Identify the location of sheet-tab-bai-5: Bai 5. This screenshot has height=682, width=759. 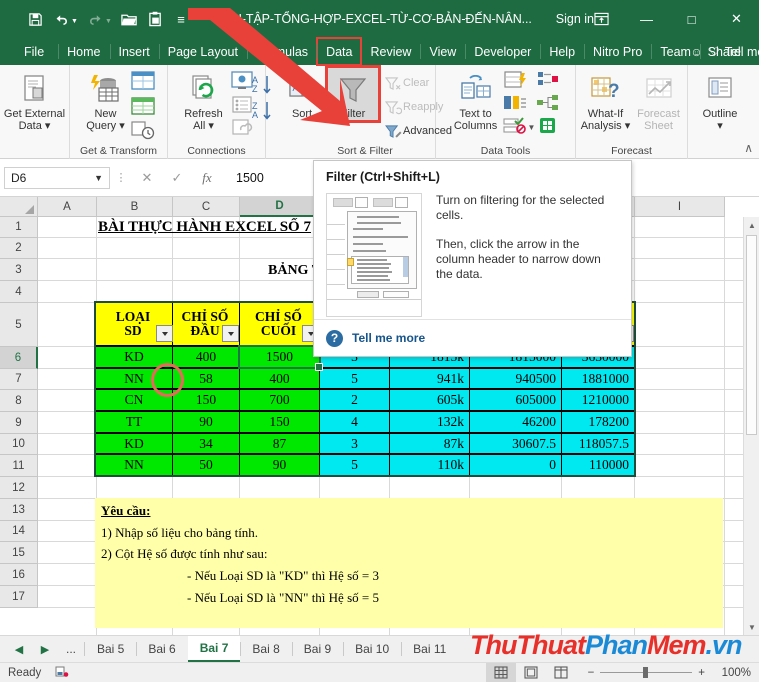
(110, 649).